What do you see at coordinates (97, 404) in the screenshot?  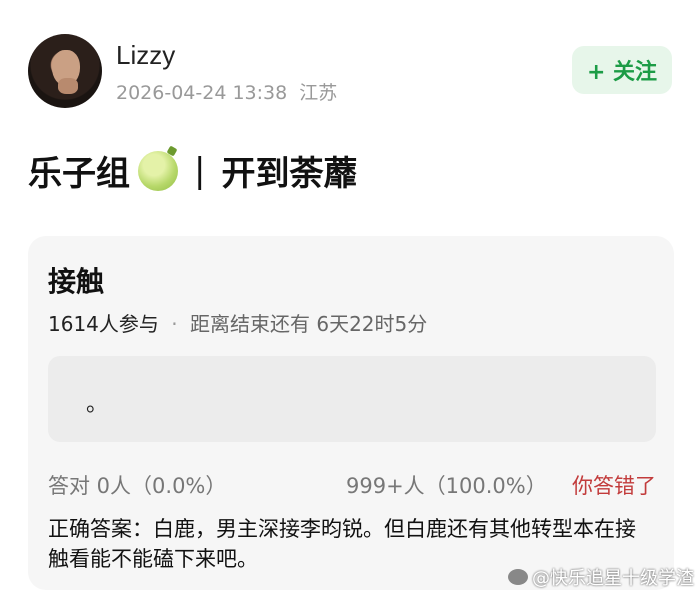 I see `quiz-option-text: 。` at bounding box center [97, 404].